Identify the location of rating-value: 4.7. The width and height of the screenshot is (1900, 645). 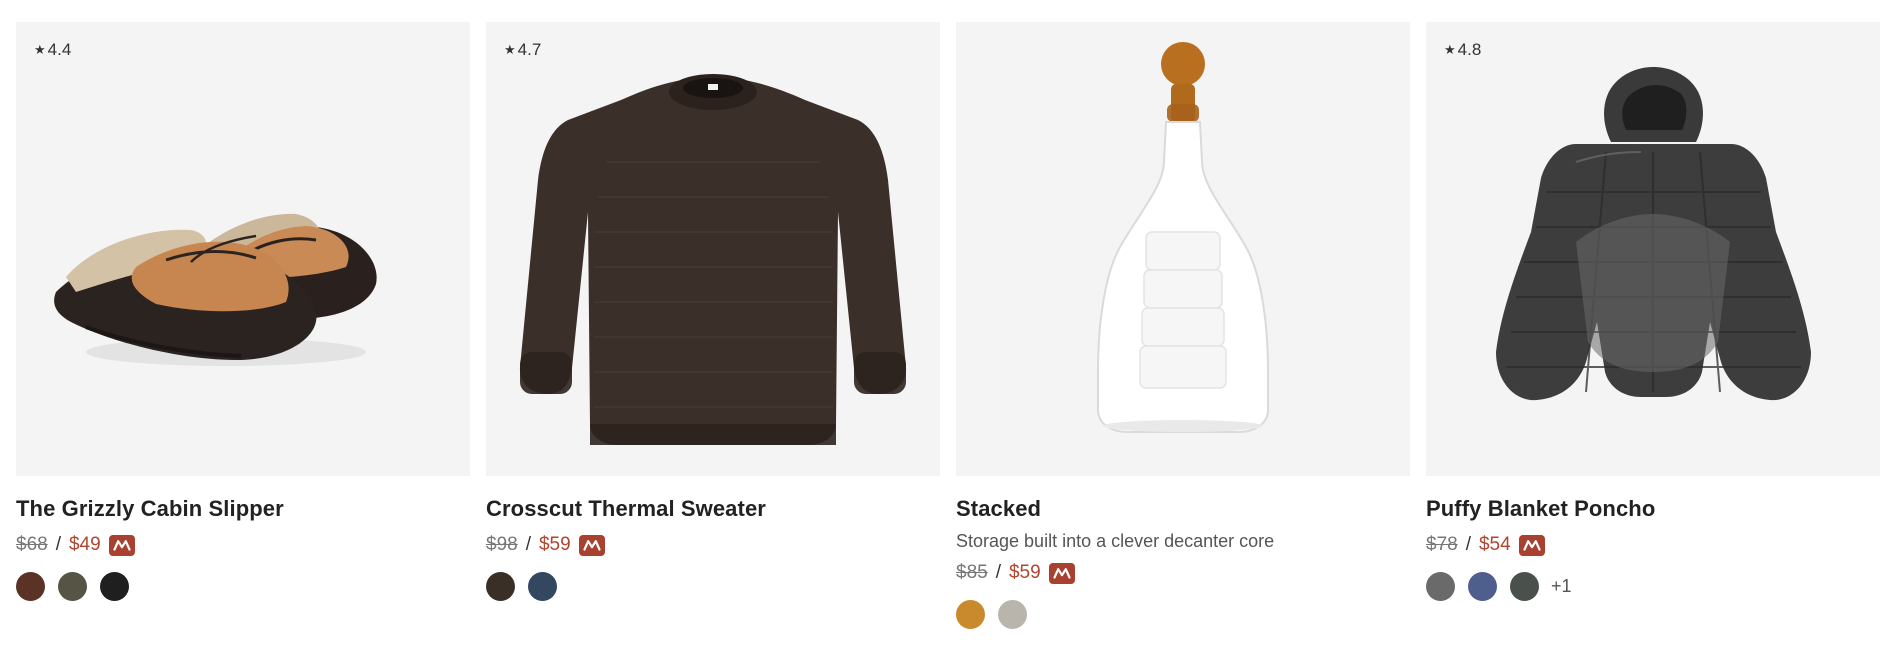
(529, 49).